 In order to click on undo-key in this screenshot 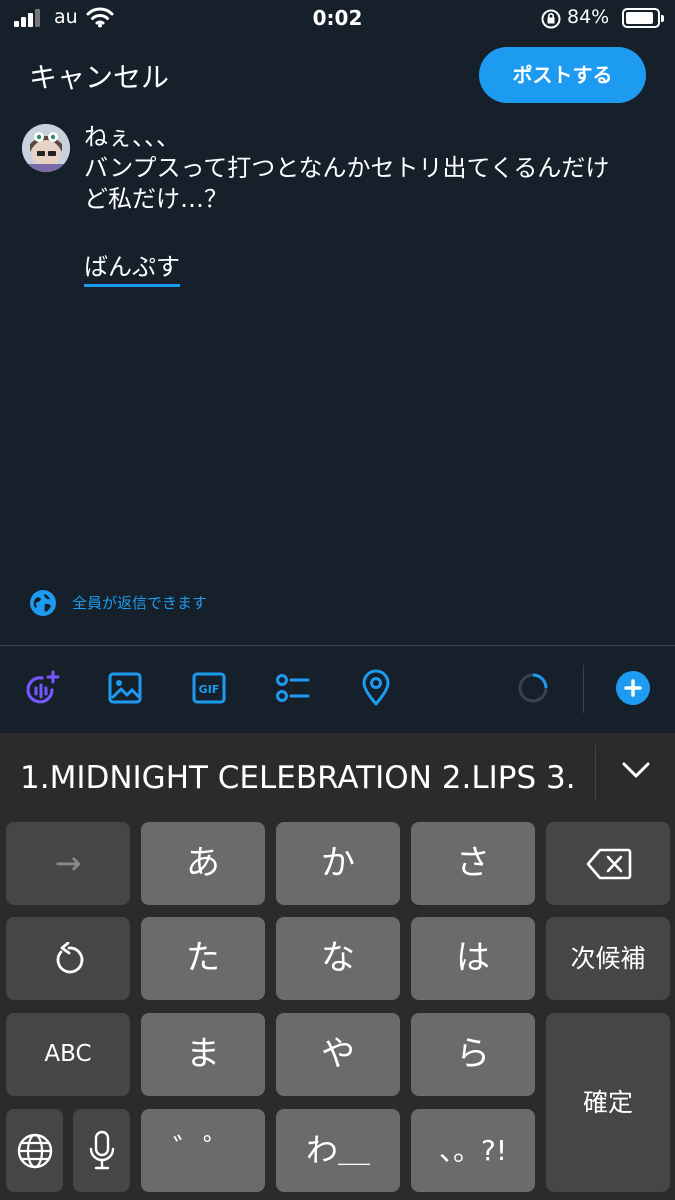, I will do `click(68, 958)`.